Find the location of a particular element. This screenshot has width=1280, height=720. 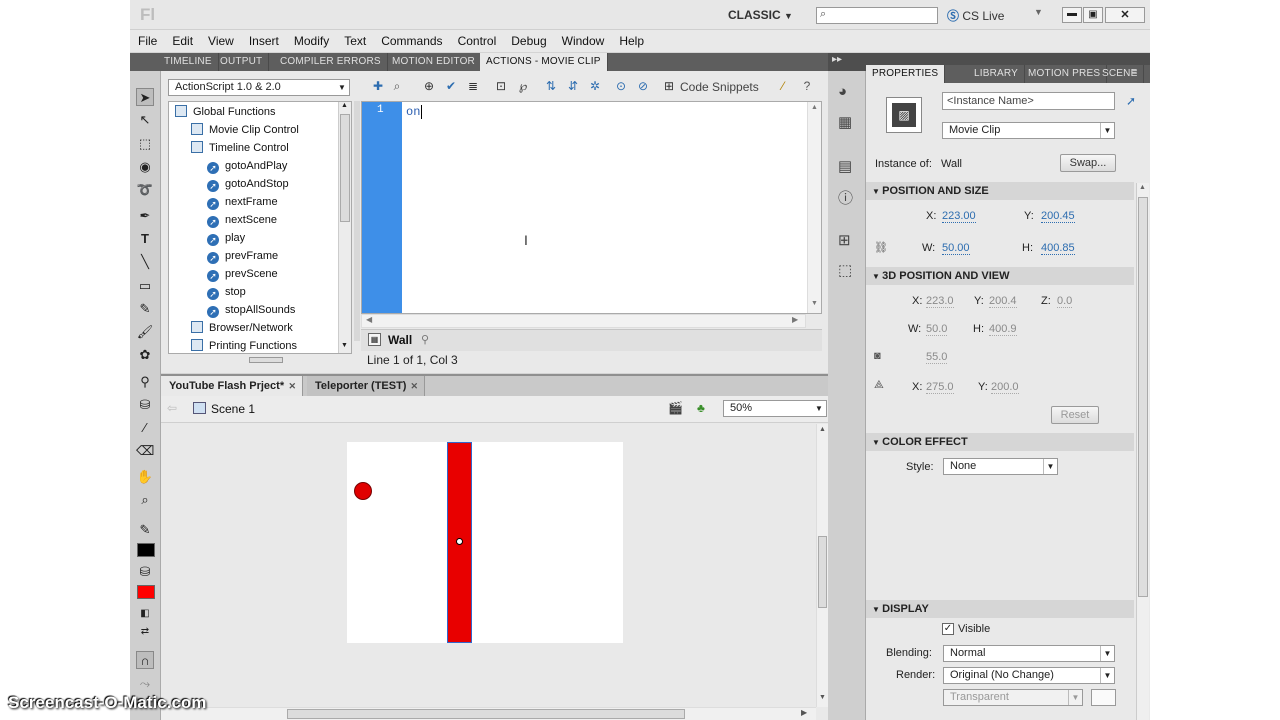

debug-options-icon: ℘ is located at coordinates (523, 86).